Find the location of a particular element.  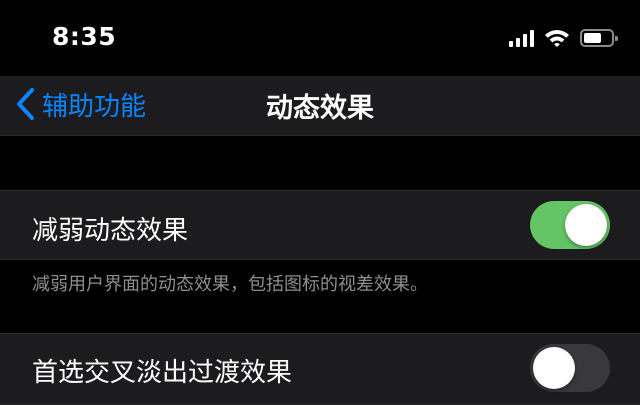

status-icons is located at coordinates (563, 38).